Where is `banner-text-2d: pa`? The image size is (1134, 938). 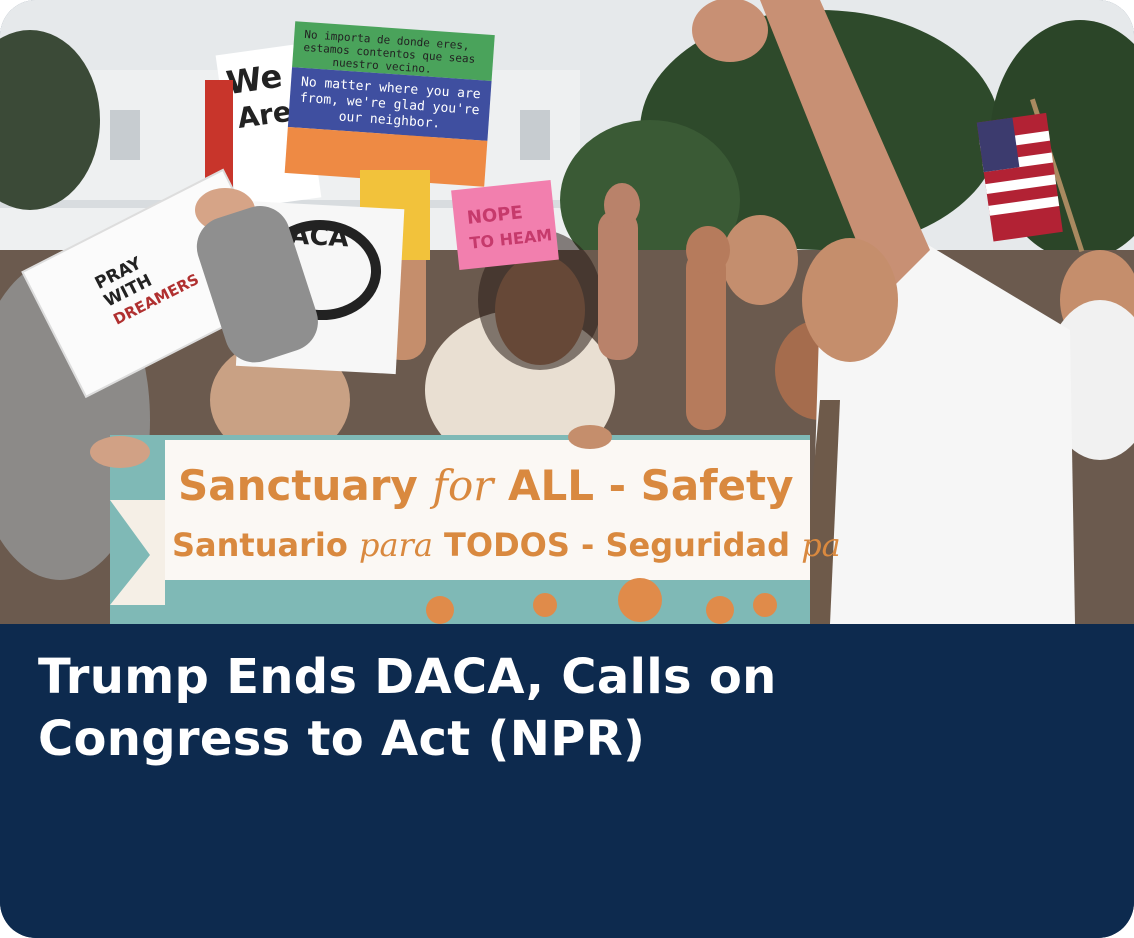
banner-text-2d: pa is located at coordinates (821, 545).